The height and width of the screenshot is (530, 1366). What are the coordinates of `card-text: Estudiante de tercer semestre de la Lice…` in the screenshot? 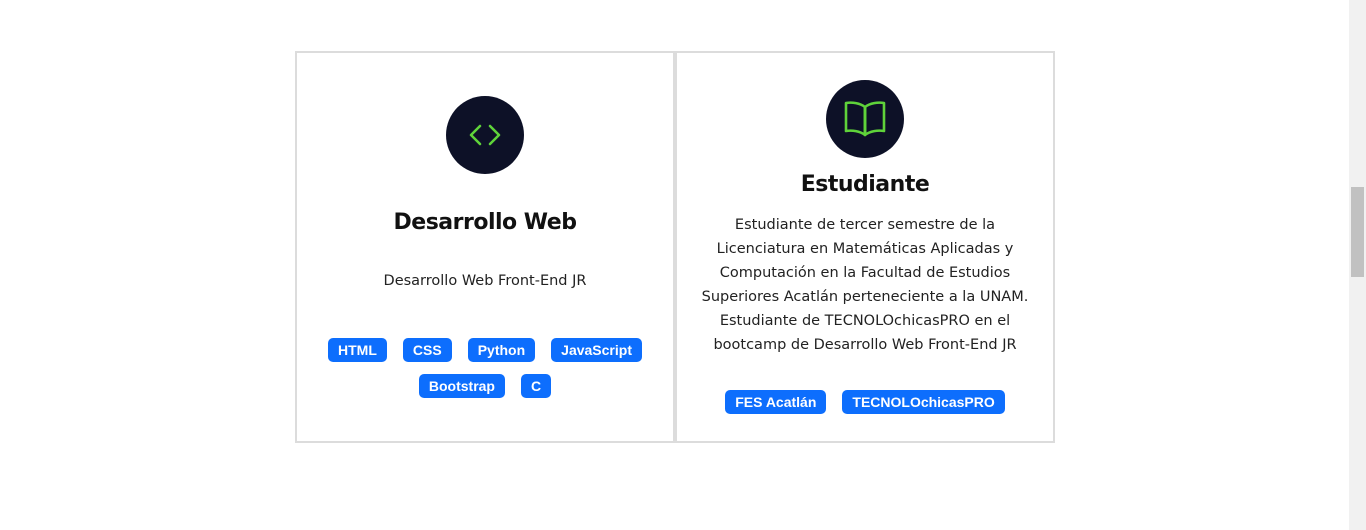 It's located at (865, 285).